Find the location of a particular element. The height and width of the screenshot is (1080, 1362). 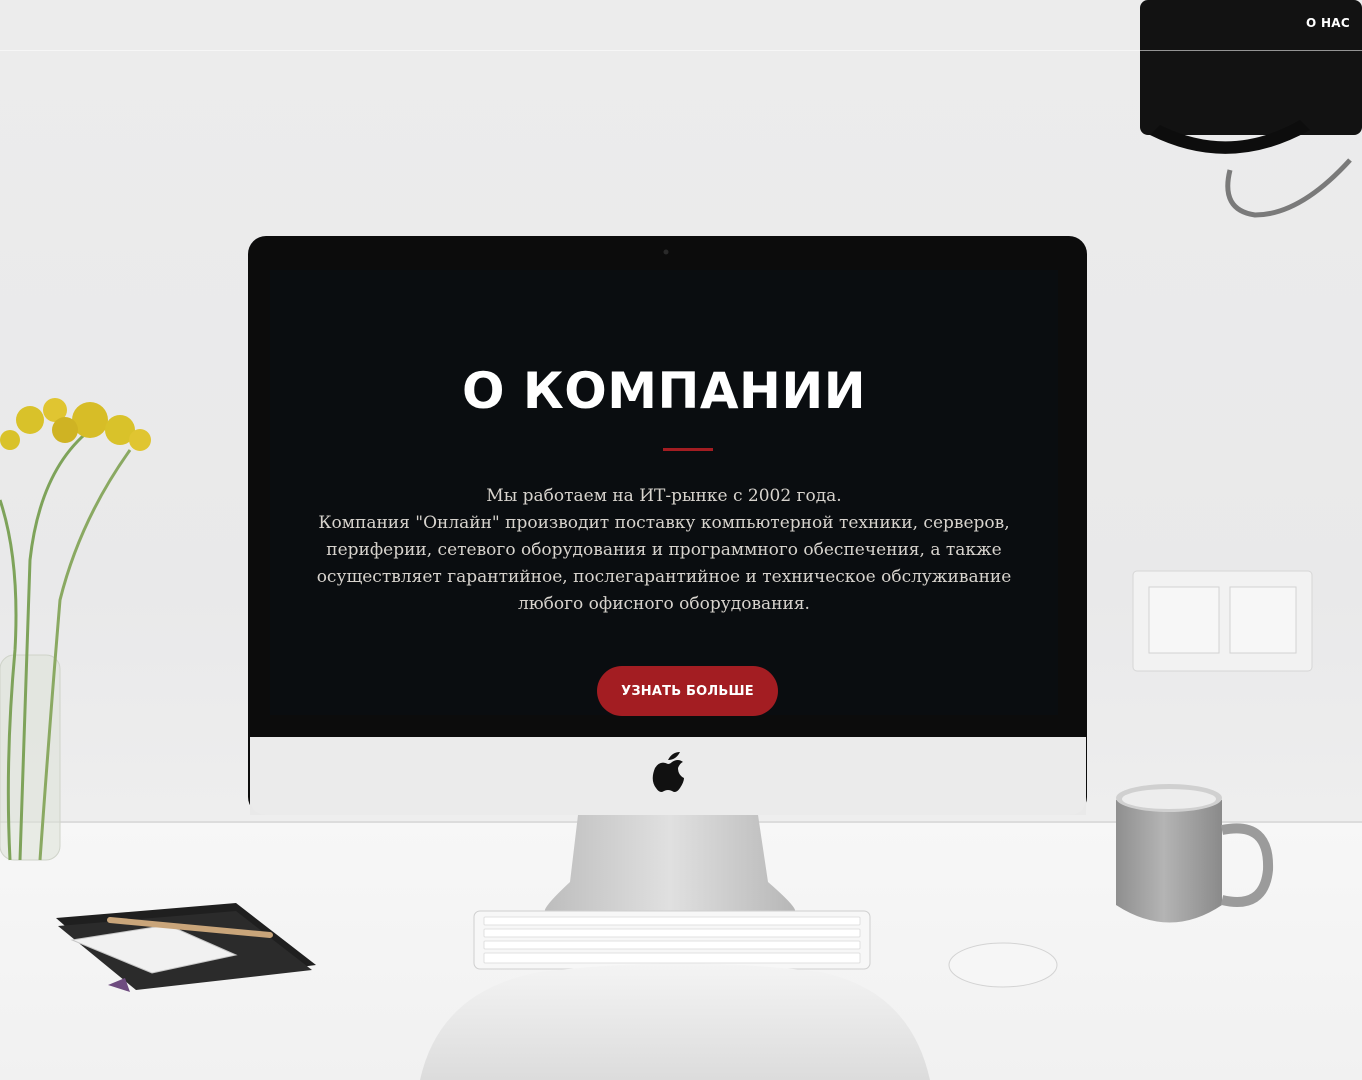

keyboard is located at coordinates (672, 940).